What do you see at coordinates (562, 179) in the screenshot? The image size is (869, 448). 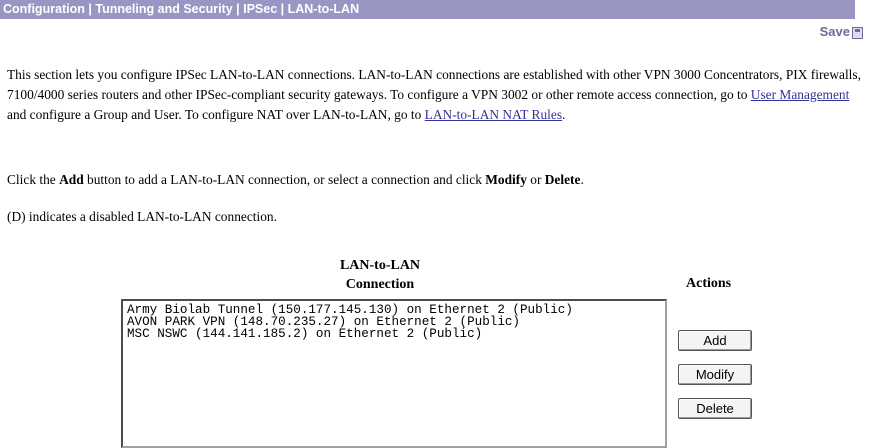 I see `instr-delete-word: Delete` at bounding box center [562, 179].